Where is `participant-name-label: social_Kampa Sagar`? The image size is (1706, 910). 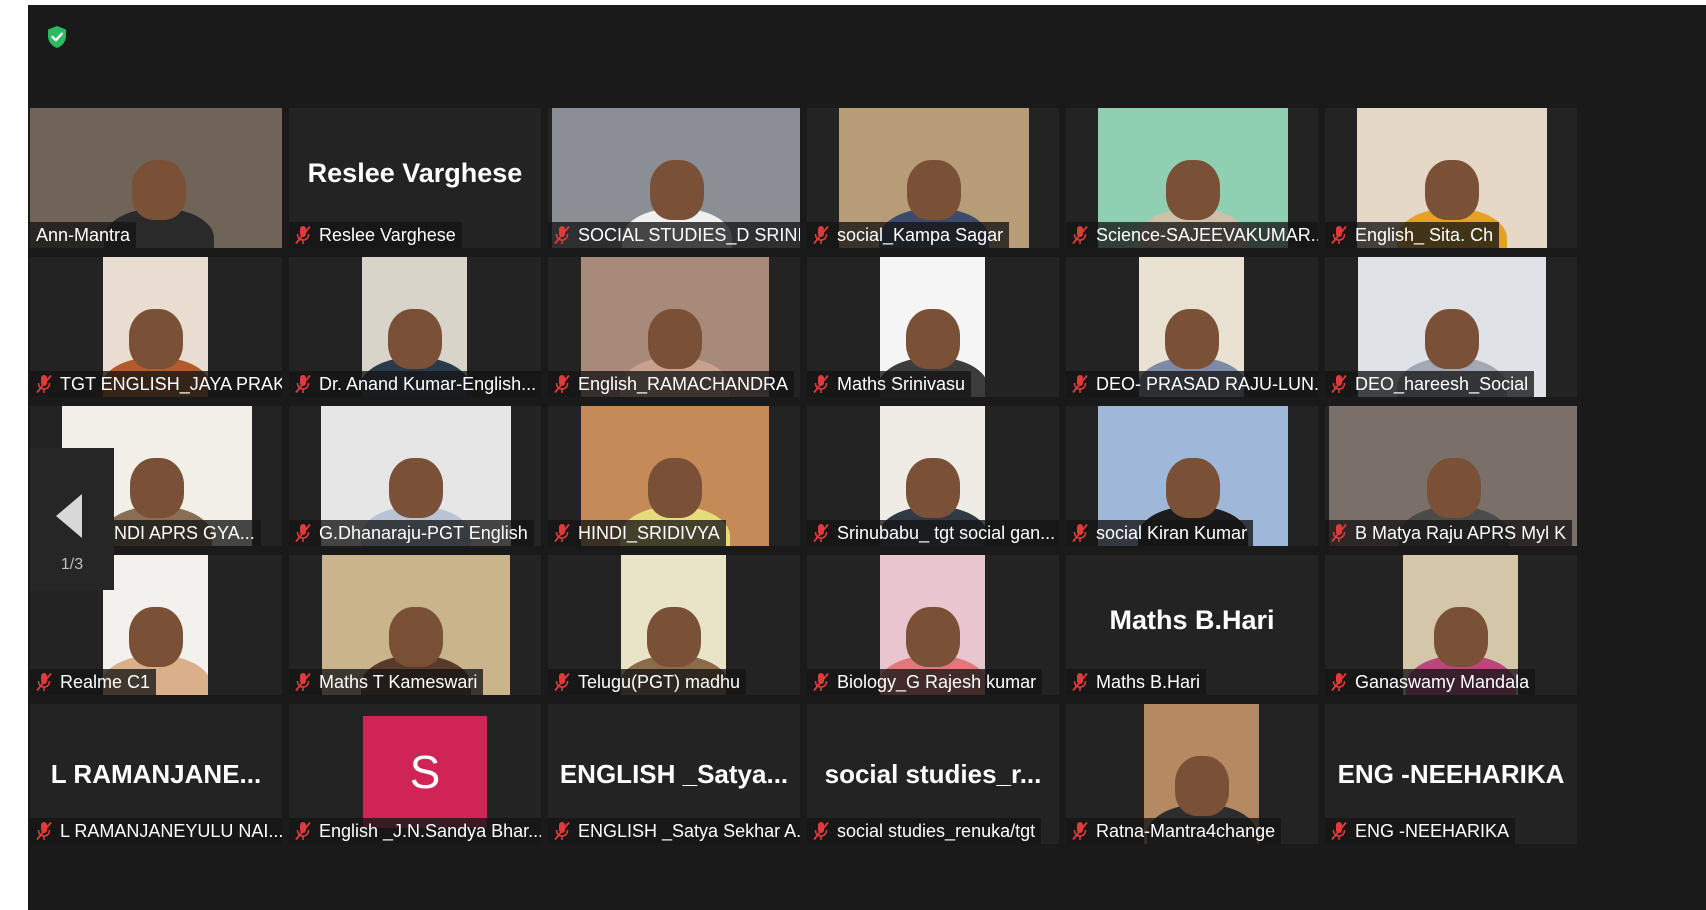
participant-name-label: social_Kampa Sagar is located at coordinates (908, 235).